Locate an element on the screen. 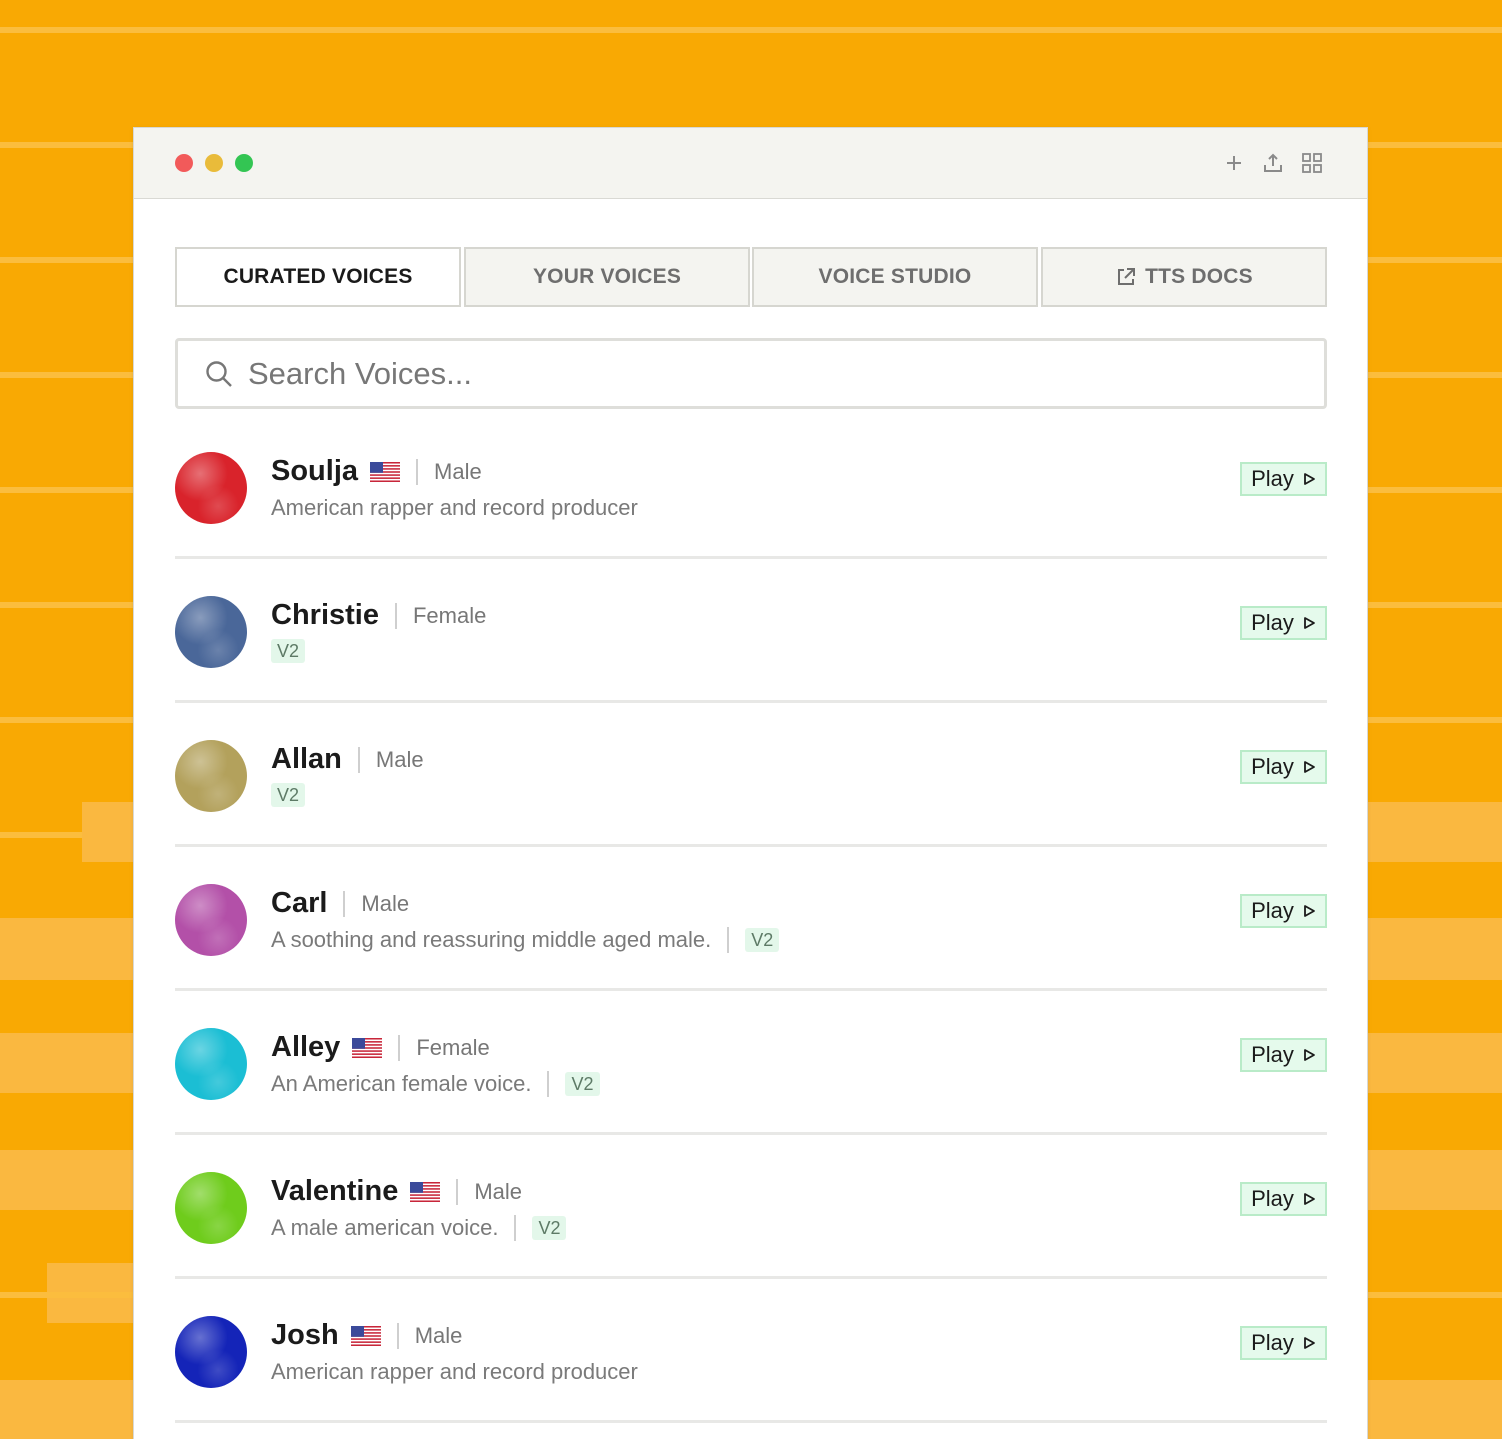 The height and width of the screenshot is (1439, 1502). tab-label: CURATED VOICES is located at coordinates (318, 276).